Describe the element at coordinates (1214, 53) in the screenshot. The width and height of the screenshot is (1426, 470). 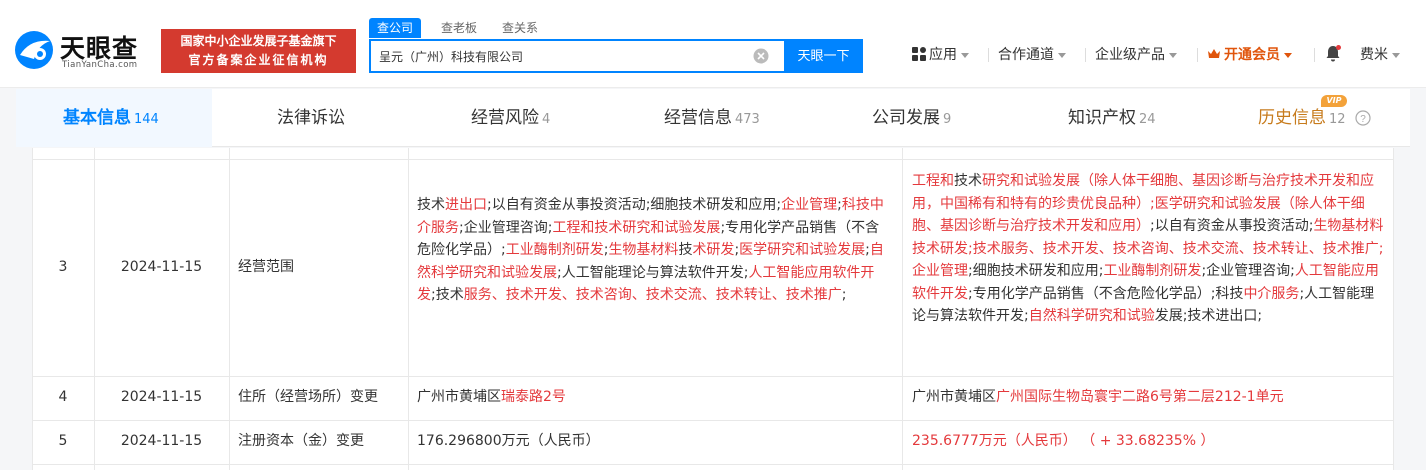
I see `crown-icon` at that location.